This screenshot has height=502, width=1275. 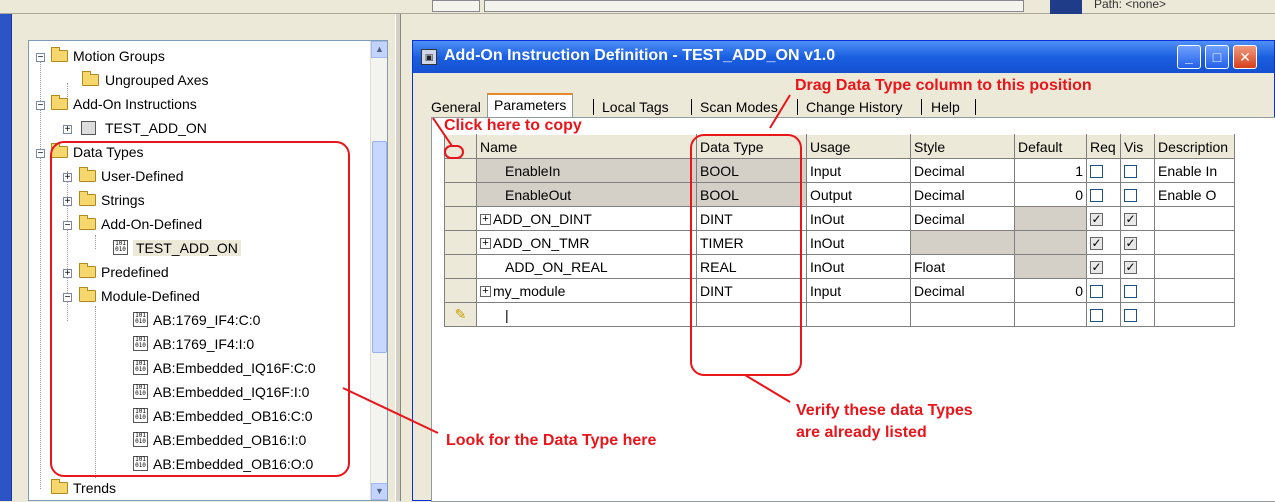 What do you see at coordinates (67, 130) in the screenshot?
I see `expand-toggle: +` at bounding box center [67, 130].